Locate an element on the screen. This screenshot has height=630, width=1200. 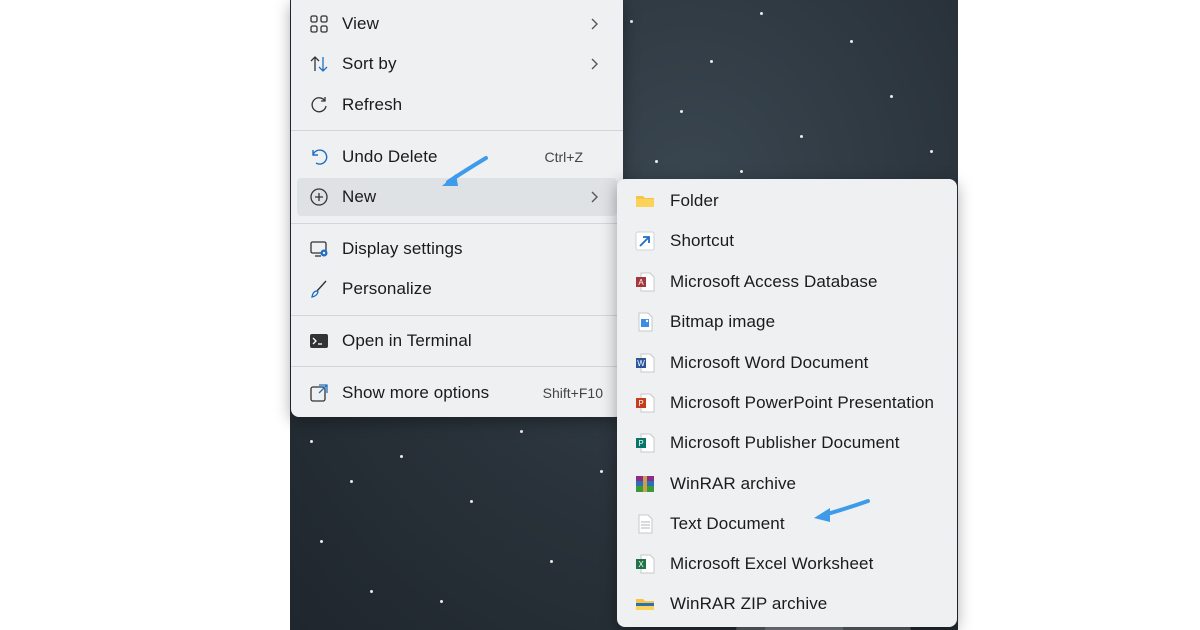
svg-text: X is located at coordinates (641, 564).